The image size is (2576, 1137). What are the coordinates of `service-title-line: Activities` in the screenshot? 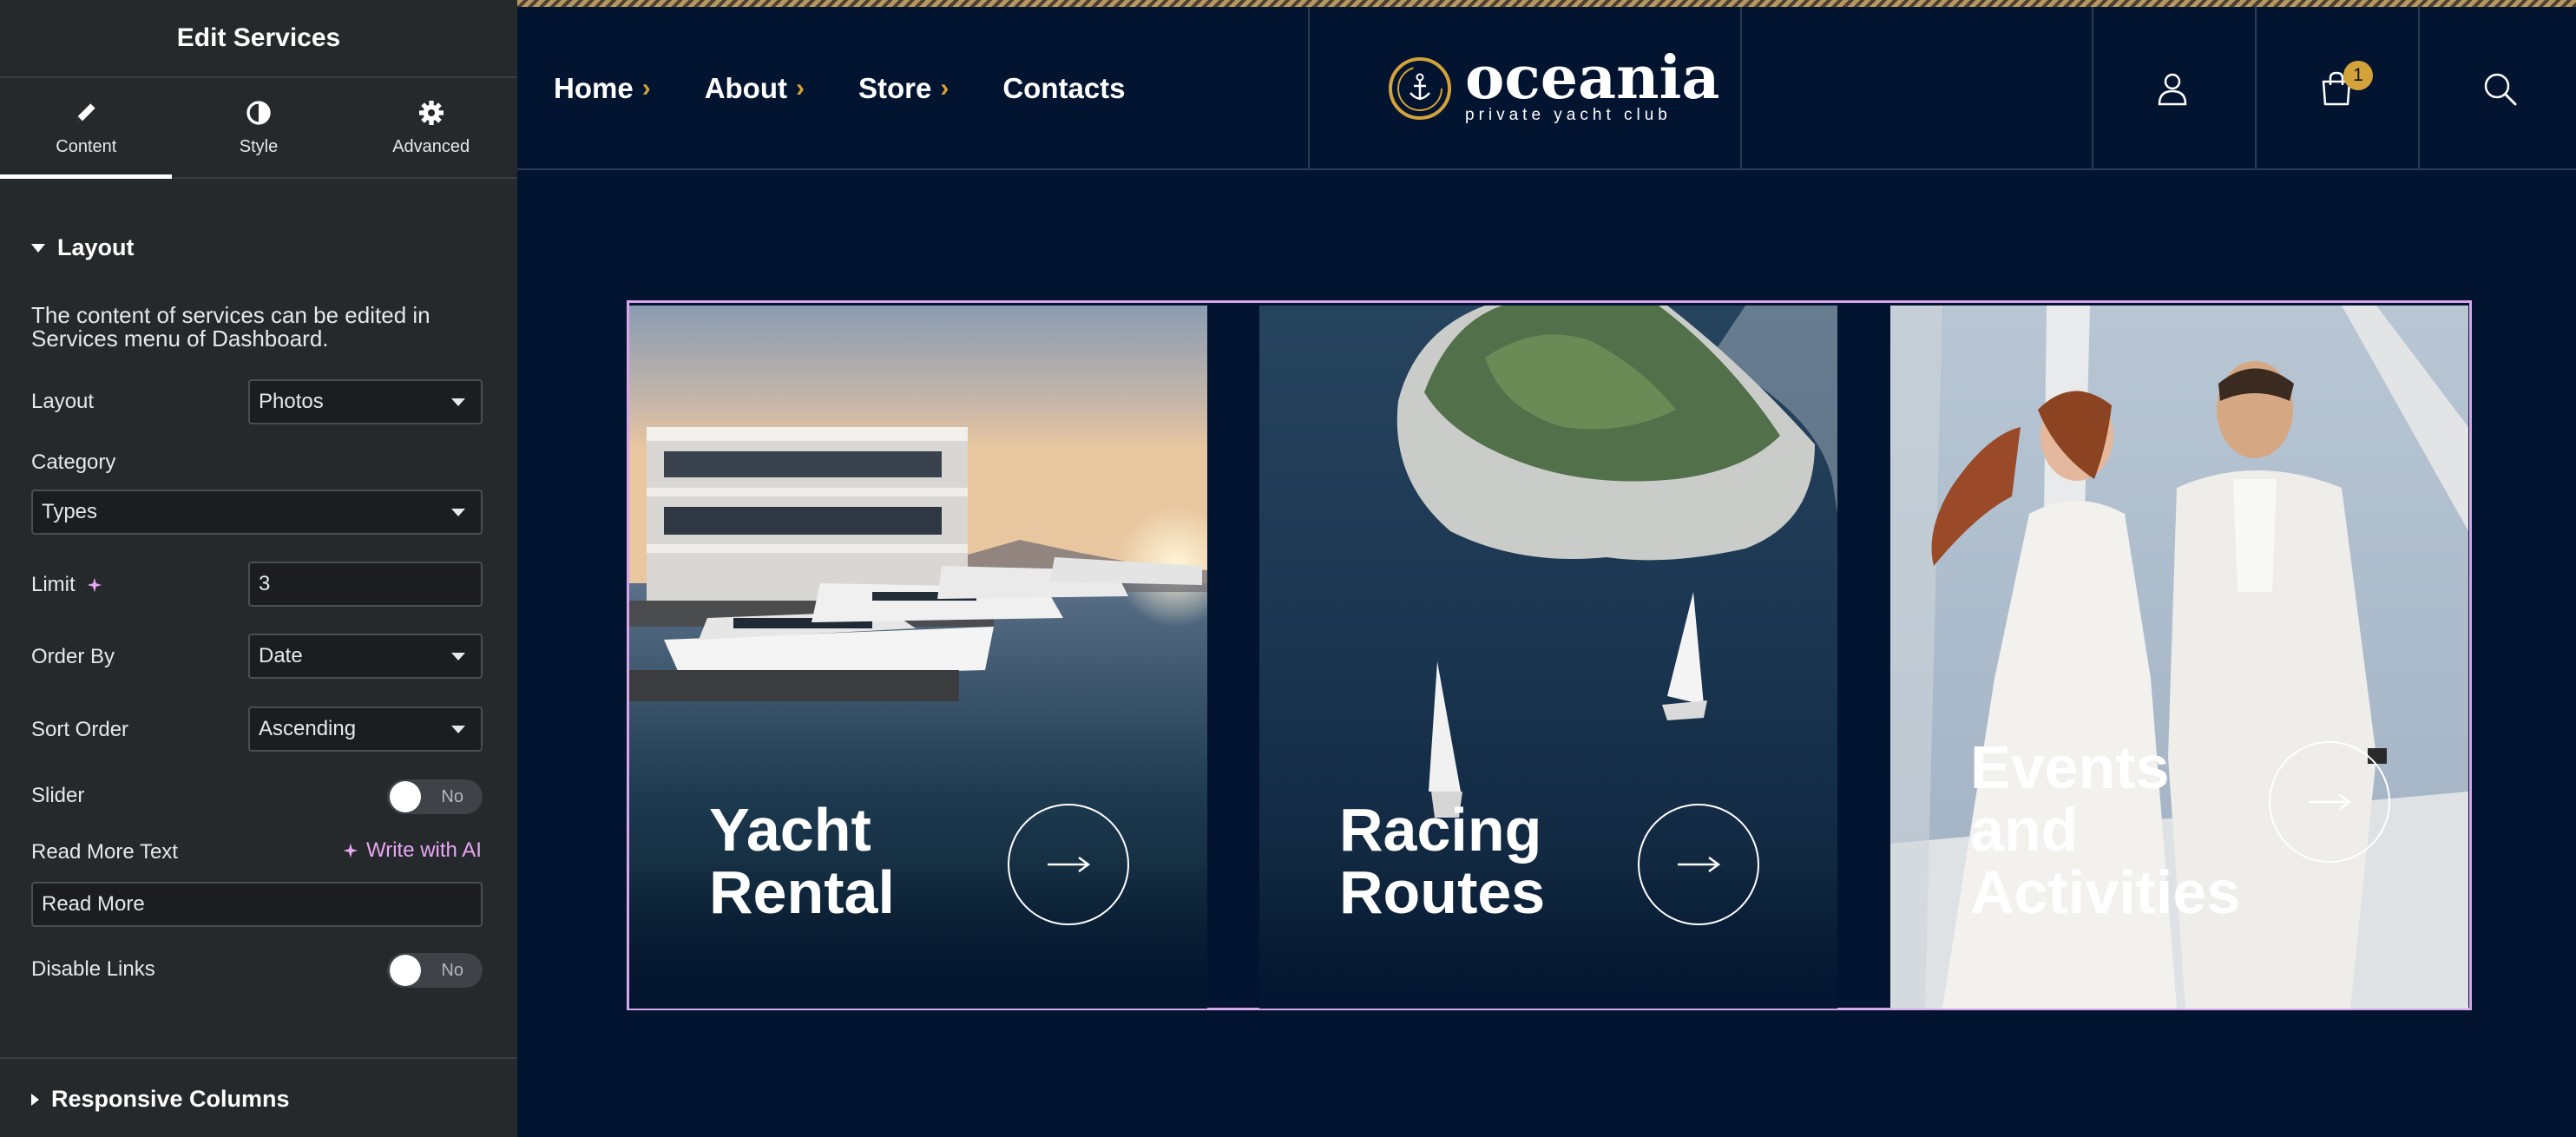 It's located at (2105, 892).